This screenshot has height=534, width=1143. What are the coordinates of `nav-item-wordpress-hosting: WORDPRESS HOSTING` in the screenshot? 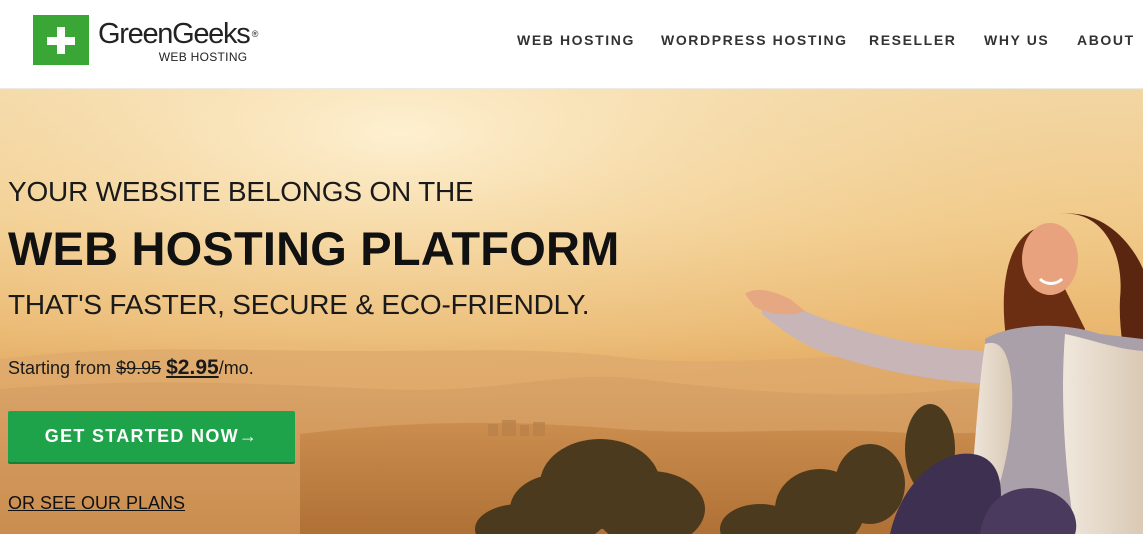 It's located at (754, 40).